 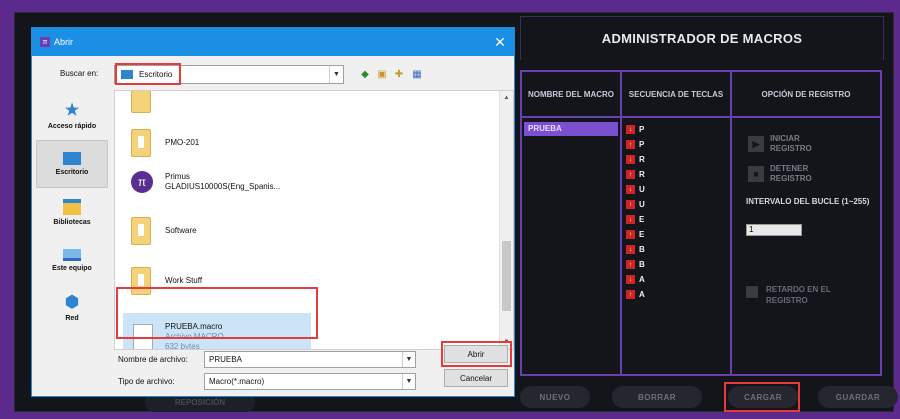 I want to click on key-sequence-row: ↓ A, so click(x=678, y=279).